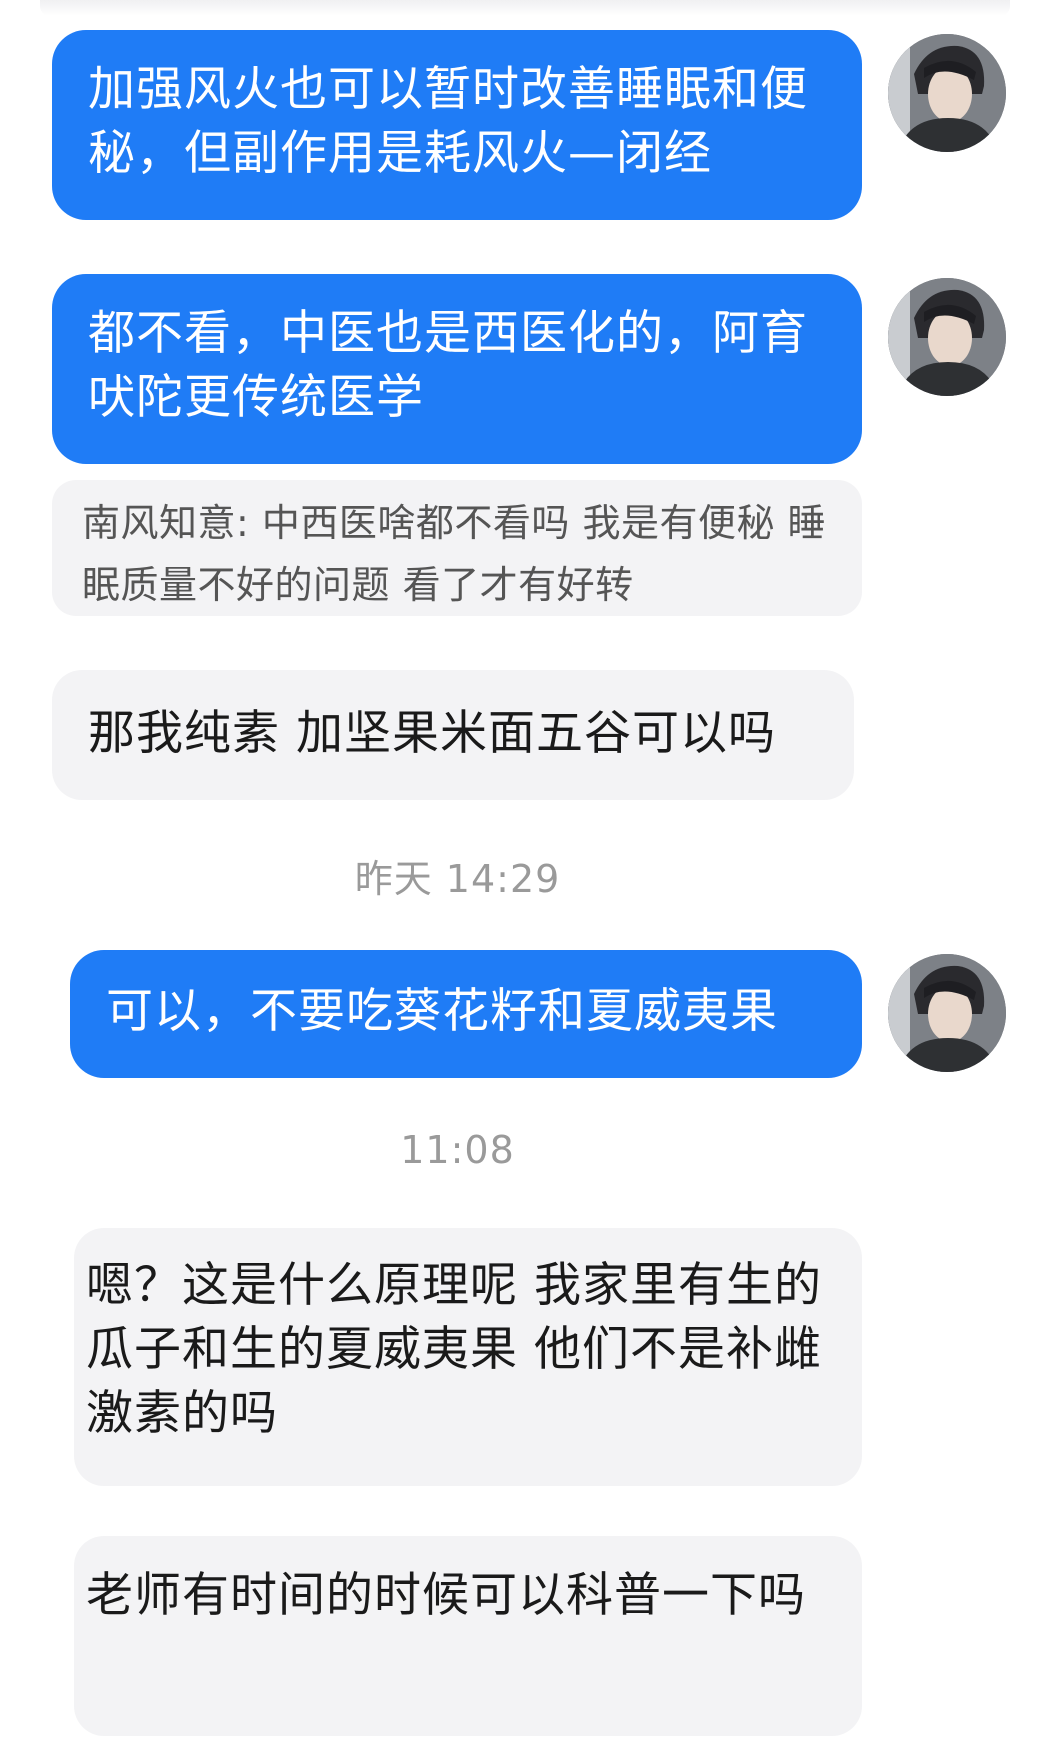 The image size is (1055, 1739). What do you see at coordinates (457, 548) in the screenshot?
I see `quoted-message: 南风知意: 中西医啥都不看吗 我是有便秘 睡眠质量不好的问题 看了才有好转` at bounding box center [457, 548].